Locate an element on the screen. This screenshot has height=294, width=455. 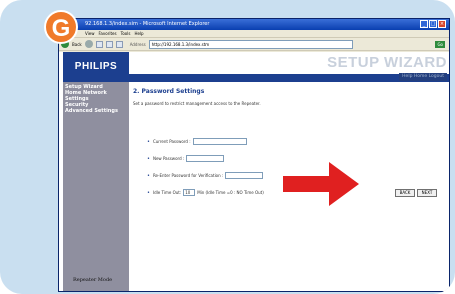
new-password-row: • New Password : is located at coordinates (186, 158).